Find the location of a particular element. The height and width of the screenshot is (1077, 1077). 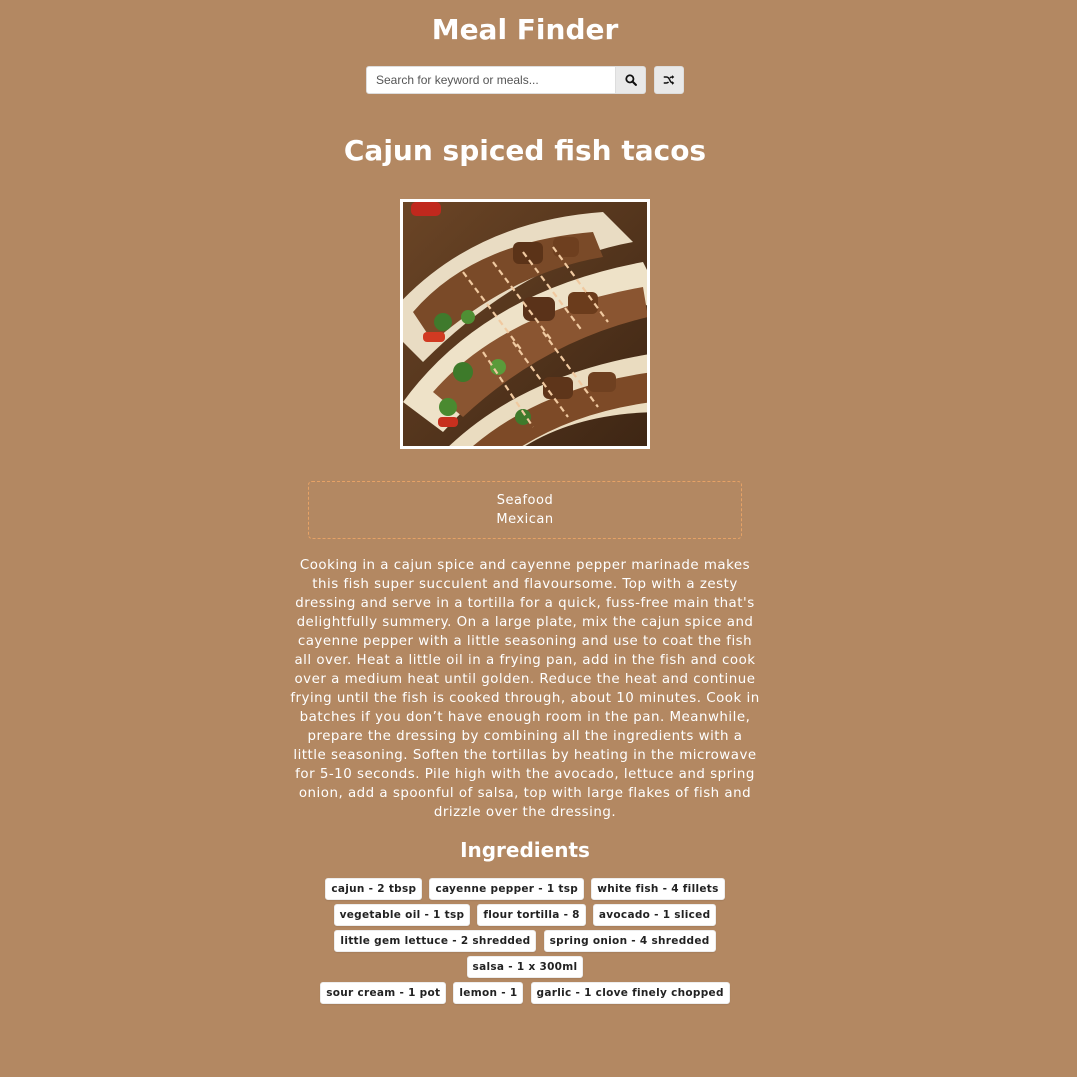

fish-tacos-photo is located at coordinates (525, 324).